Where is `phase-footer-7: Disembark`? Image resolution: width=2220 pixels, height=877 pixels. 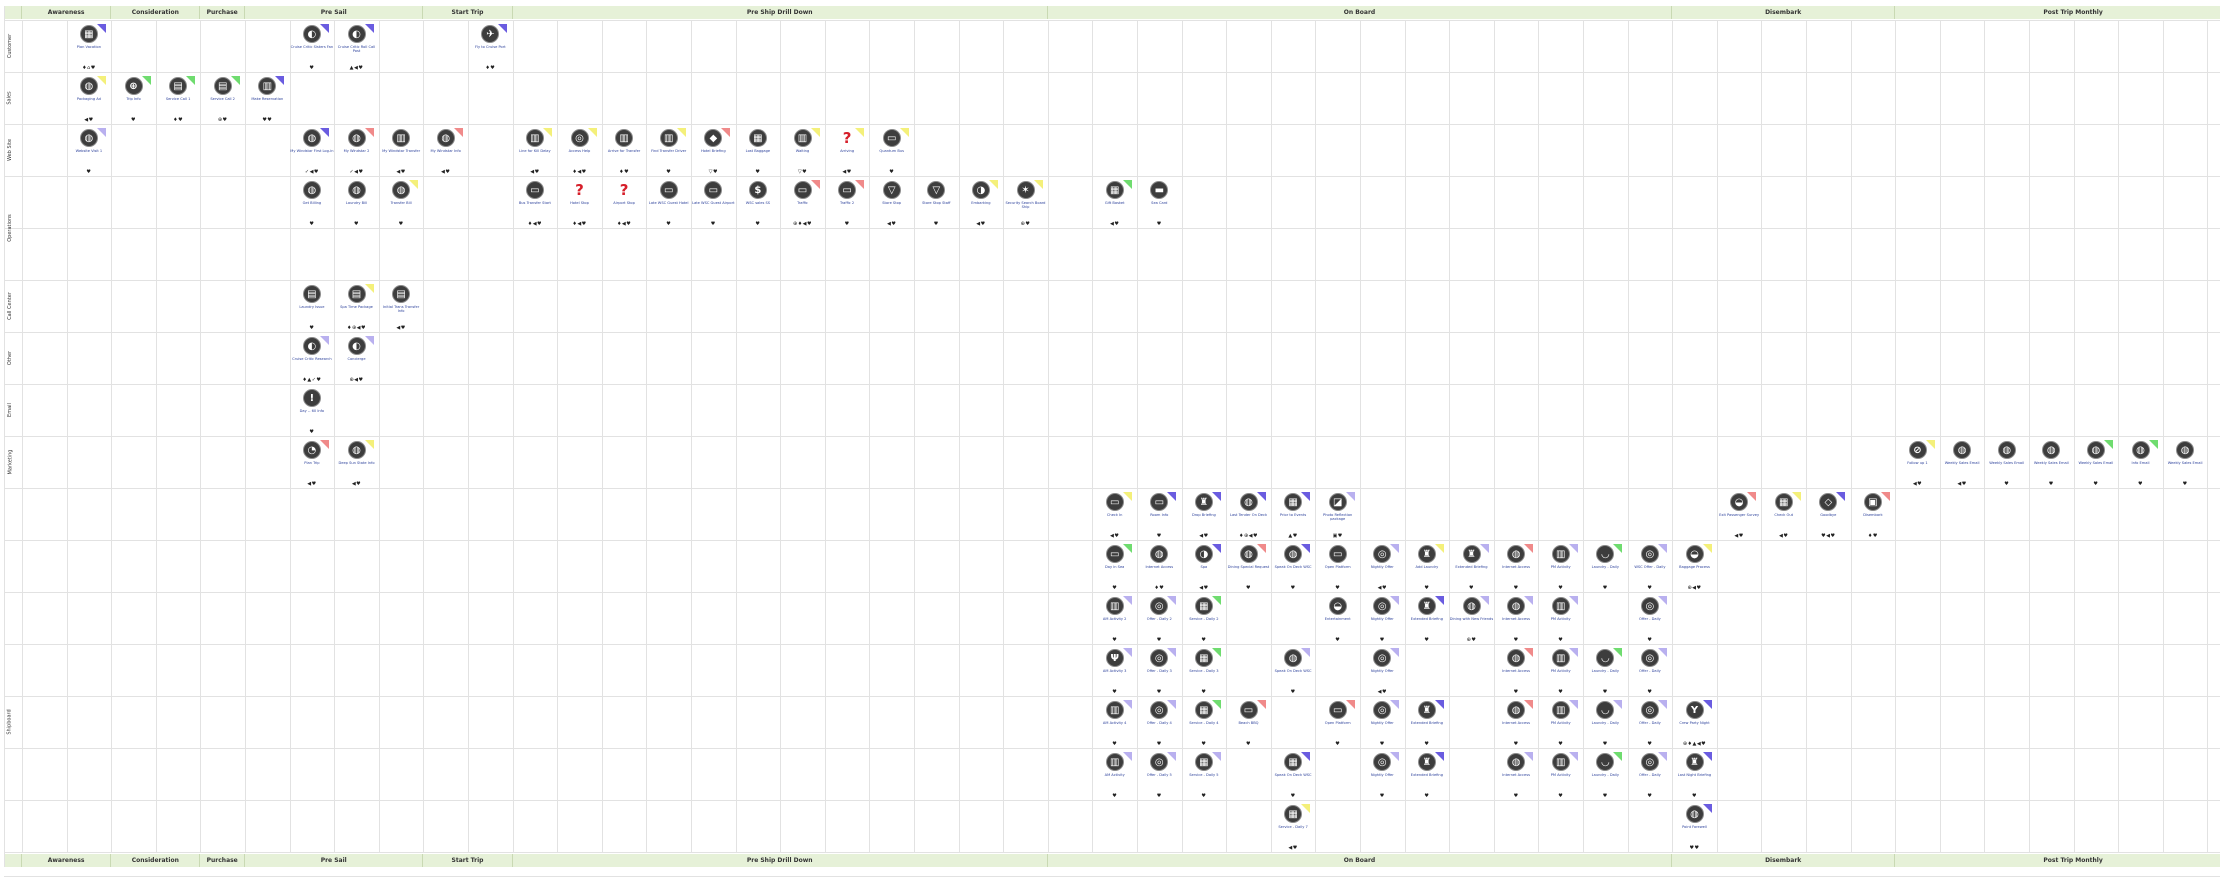
phase-footer-7: Disembark is located at coordinates (1784, 860).